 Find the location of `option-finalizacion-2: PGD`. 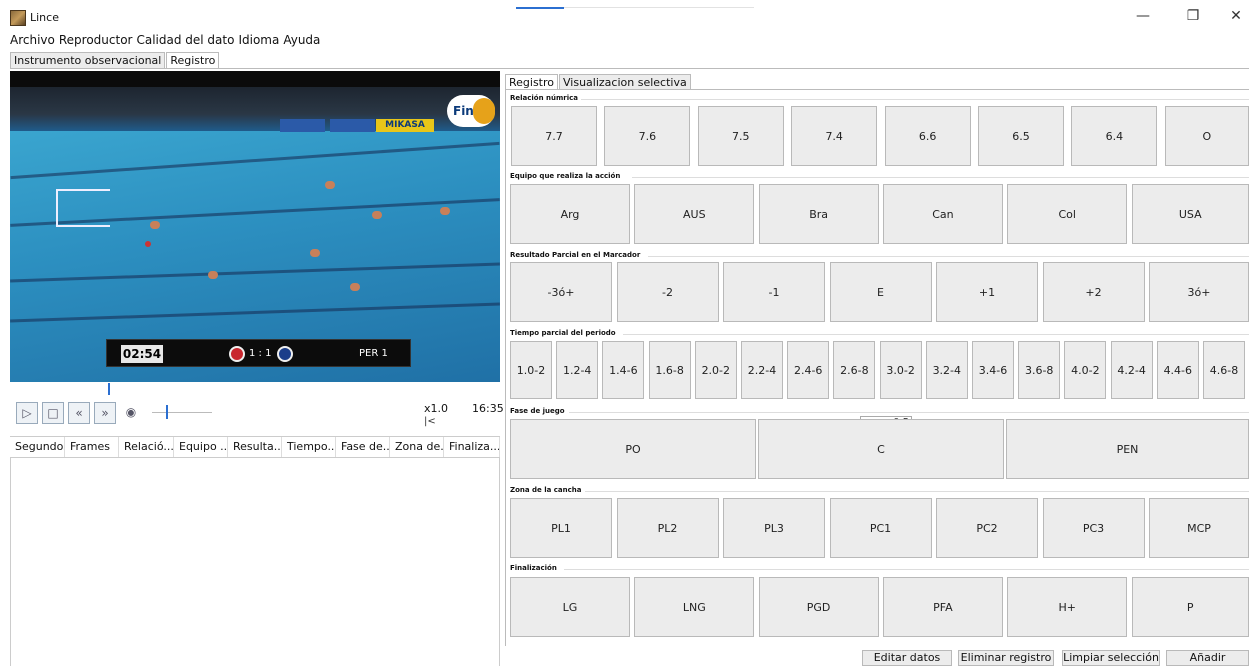

option-finalizacion-2: PGD is located at coordinates (818, 607).